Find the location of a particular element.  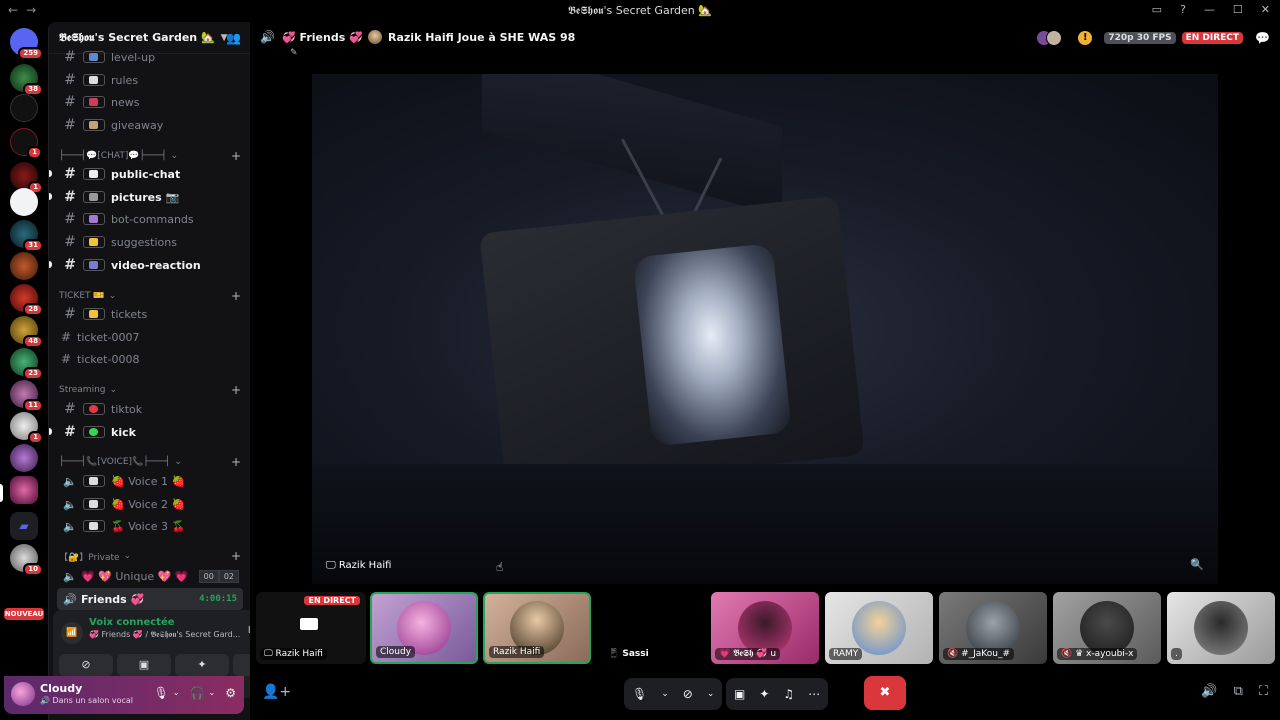

signal-icon: 📶 is located at coordinates (72, 633).